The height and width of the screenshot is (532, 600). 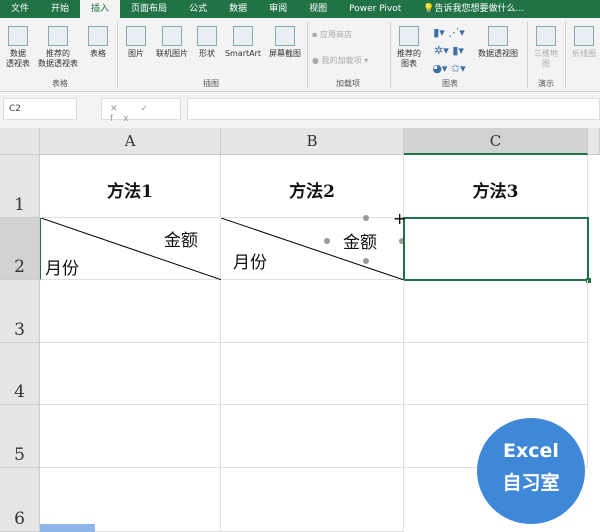 I want to click on textbox-amount: 金额, so click(x=360, y=240).